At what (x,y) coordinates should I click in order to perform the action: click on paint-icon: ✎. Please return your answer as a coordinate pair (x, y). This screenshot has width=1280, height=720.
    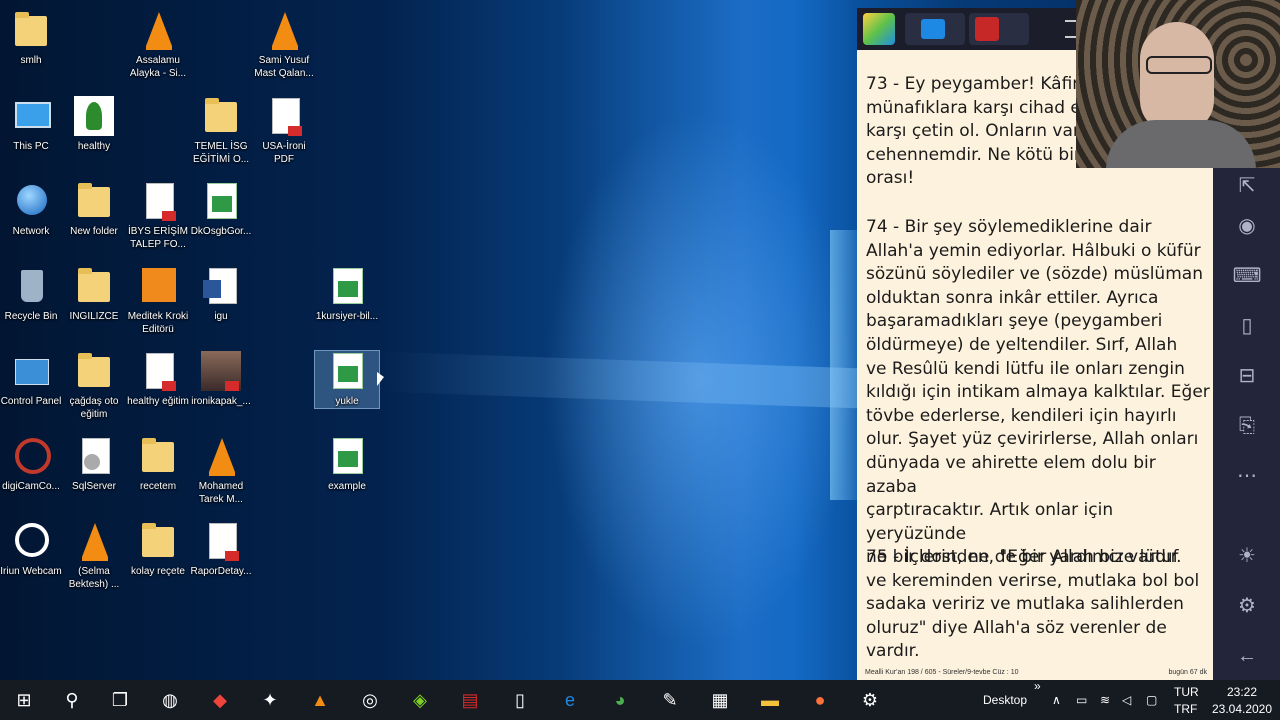
    Looking at the image, I should click on (670, 700).